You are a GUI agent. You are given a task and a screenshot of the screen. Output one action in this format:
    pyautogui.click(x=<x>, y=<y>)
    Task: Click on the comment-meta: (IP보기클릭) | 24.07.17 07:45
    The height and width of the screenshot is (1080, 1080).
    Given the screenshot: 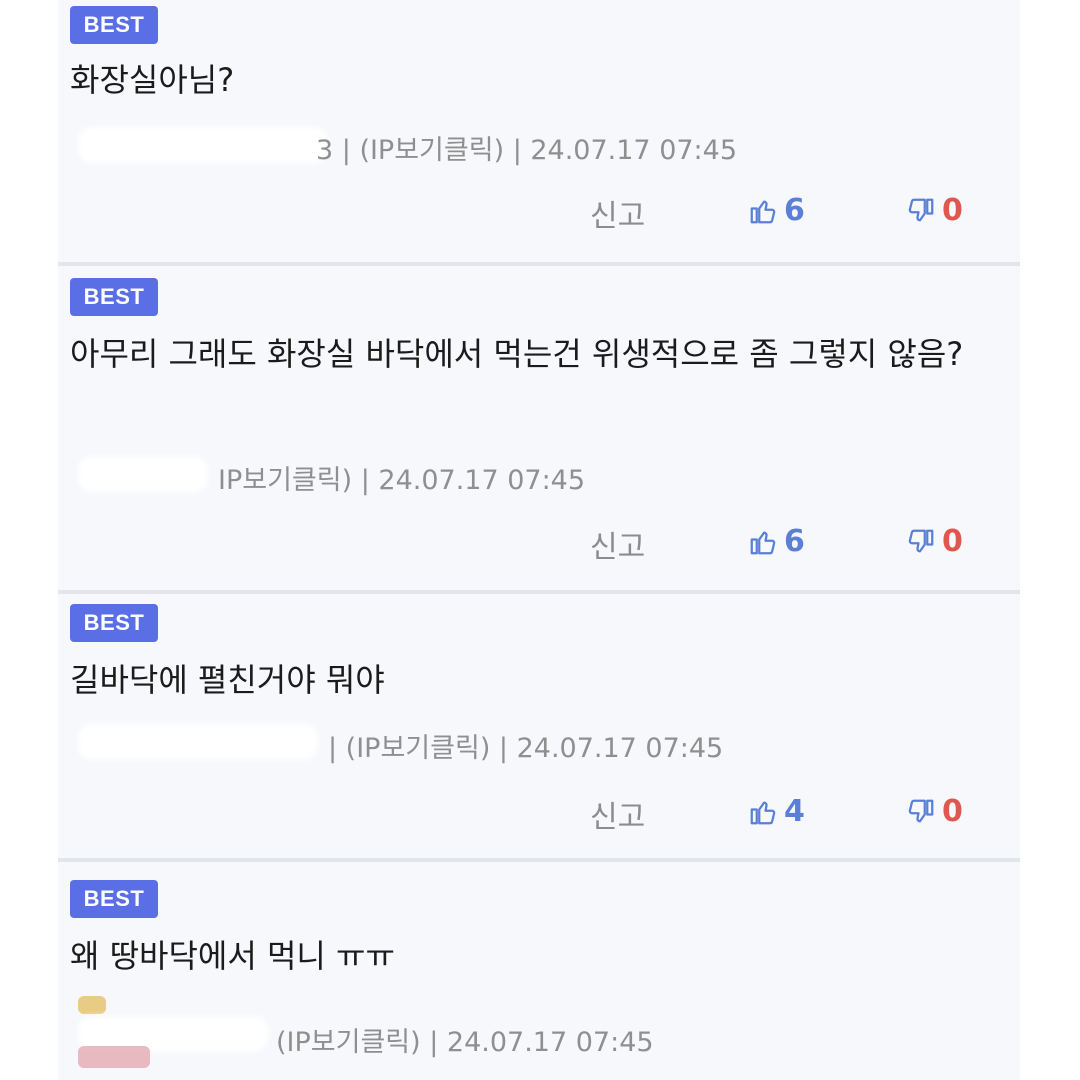 What is the action you would take?
    pyautogui.click(x=465, y=1042)
    